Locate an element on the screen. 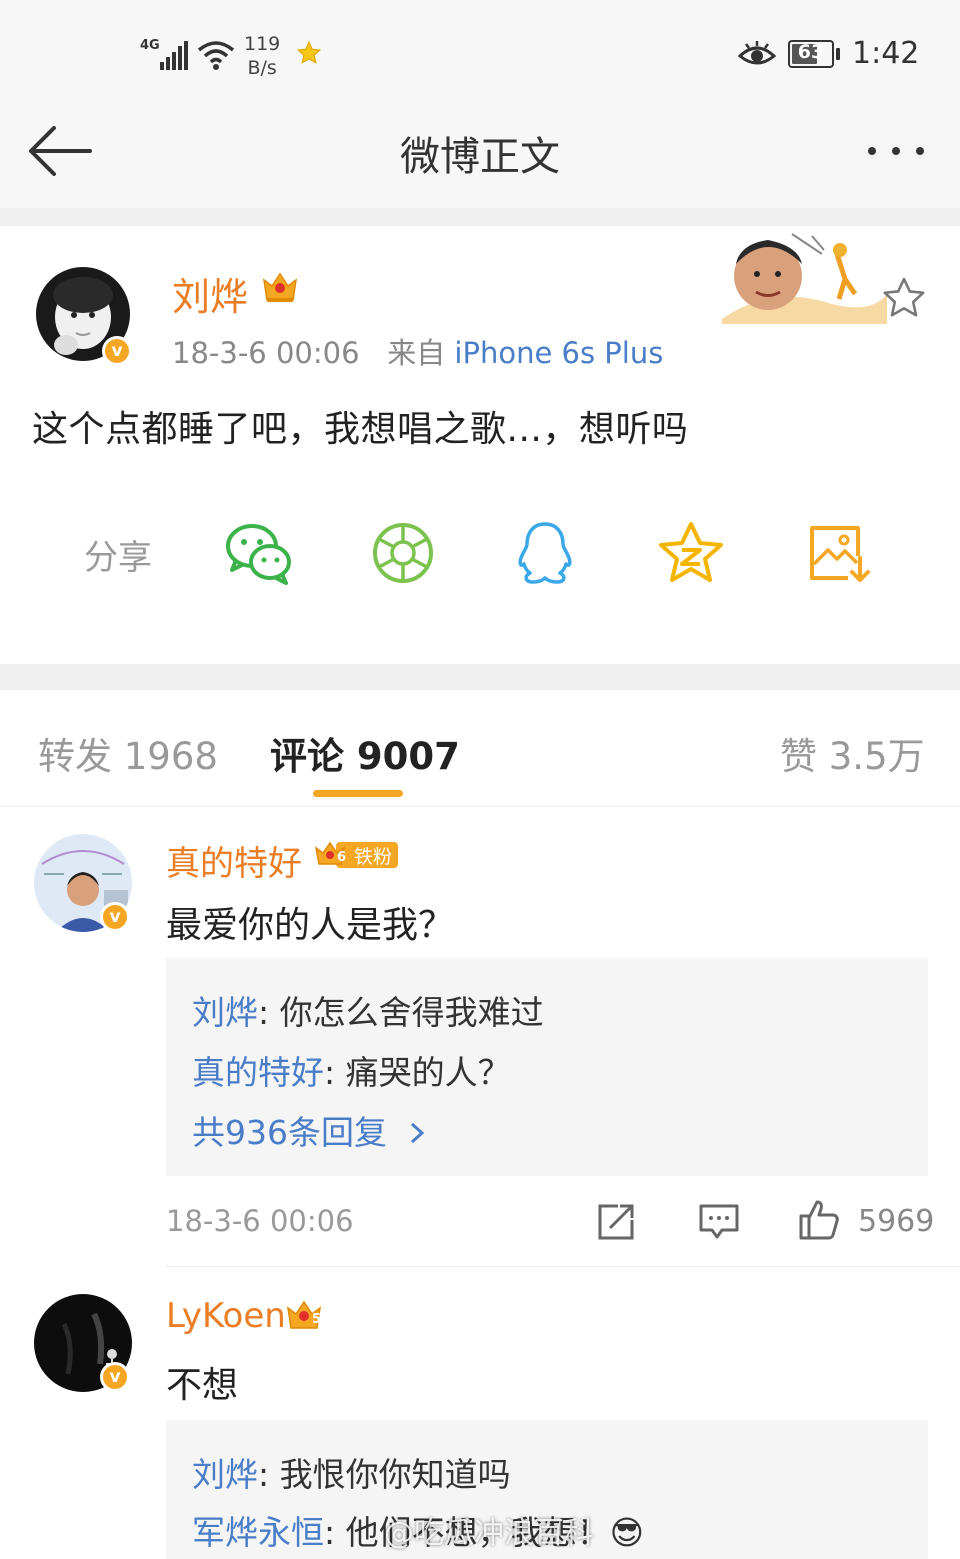 This screenshot has width=960, height=1559. tab-comments: 评论 9007 is located at coordinates (365, 753).